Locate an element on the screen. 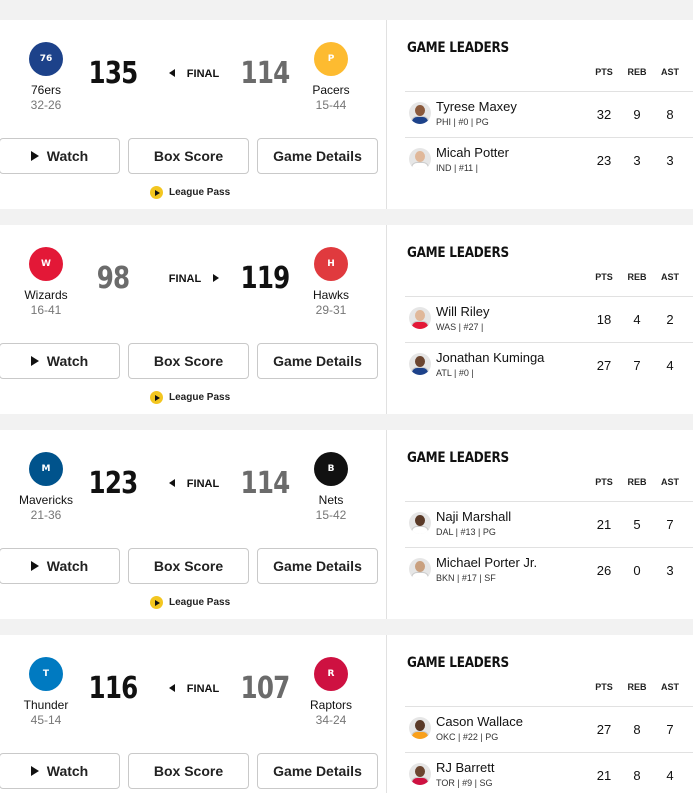  away-score: 135 is located at coordinates (113, 73).